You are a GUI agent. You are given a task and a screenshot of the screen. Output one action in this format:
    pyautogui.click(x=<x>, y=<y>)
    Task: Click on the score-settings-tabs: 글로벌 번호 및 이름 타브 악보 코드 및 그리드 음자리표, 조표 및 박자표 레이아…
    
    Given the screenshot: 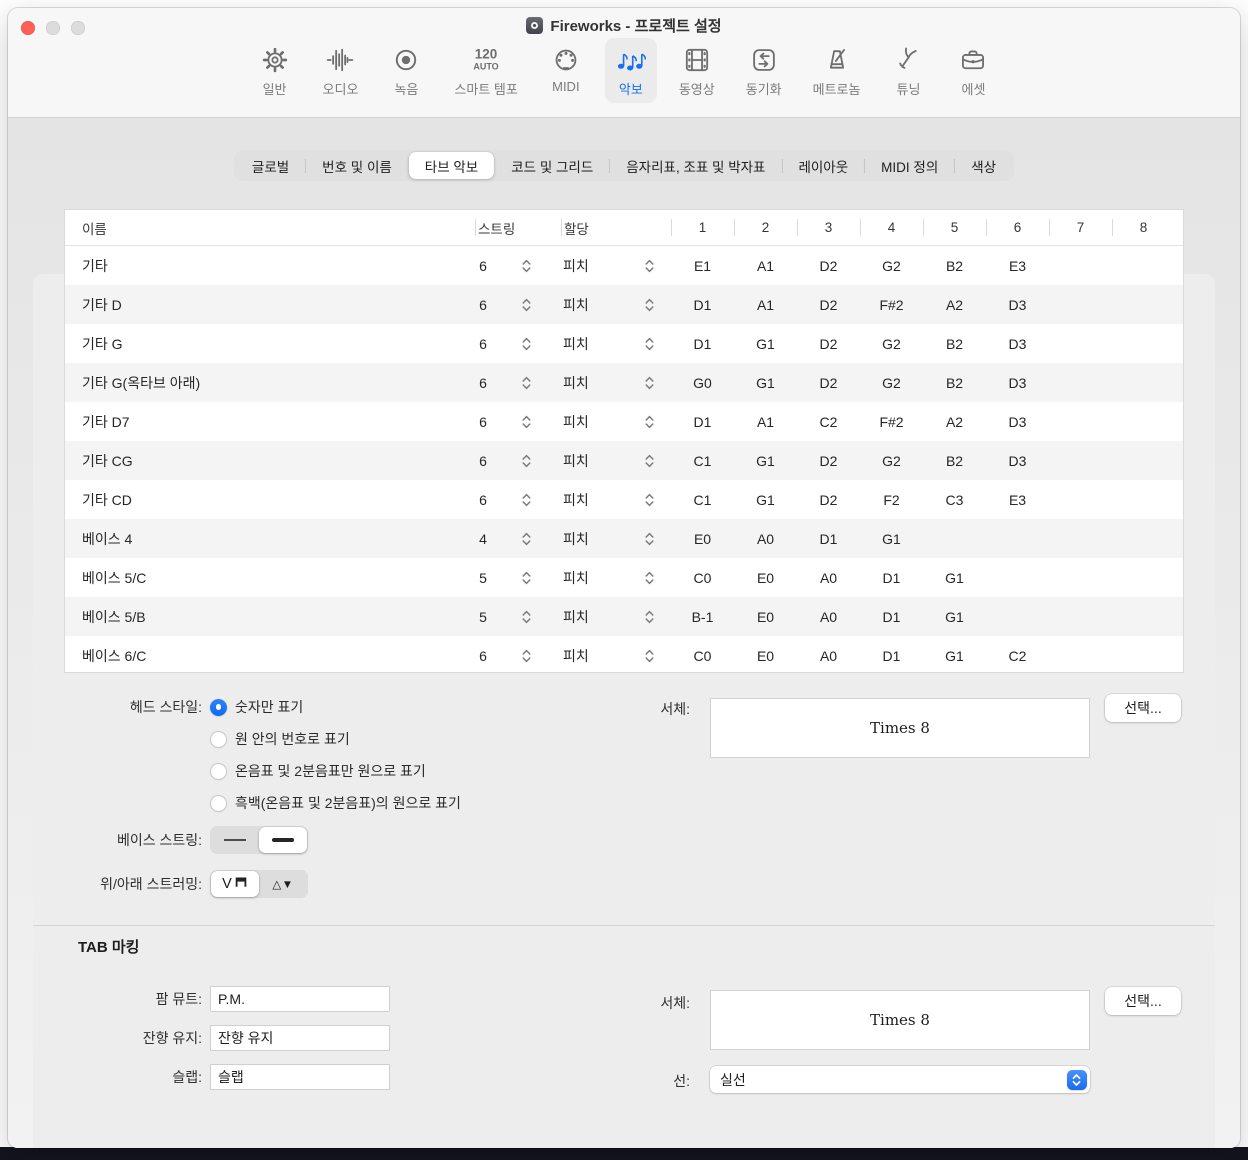 What is the action you would take?
    pyautogui.click(x=624, y=165)
    